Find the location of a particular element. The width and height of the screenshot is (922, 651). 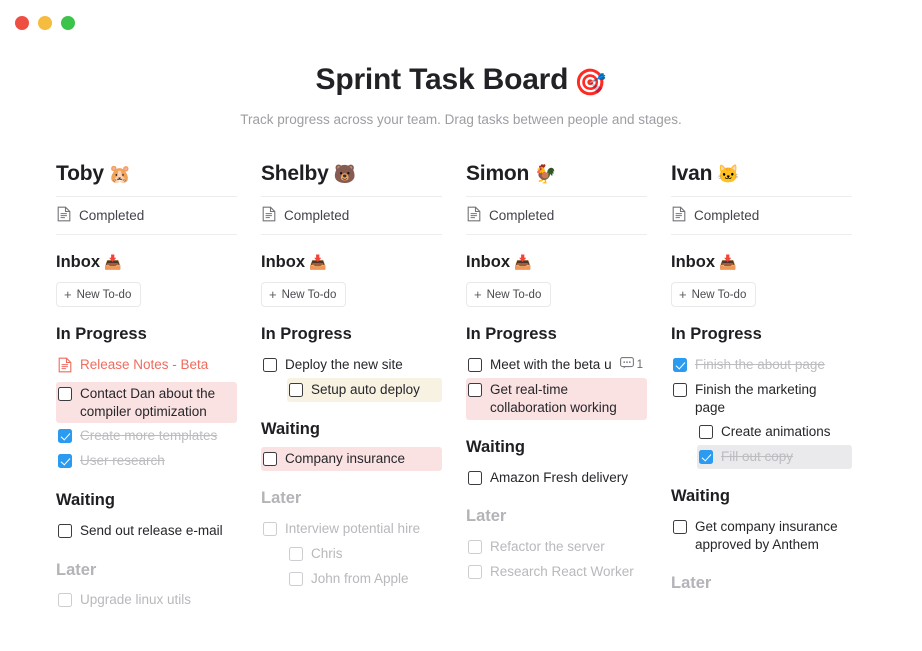

task-list: Amazon Fresh delivery is located at coordinates (556, 478).